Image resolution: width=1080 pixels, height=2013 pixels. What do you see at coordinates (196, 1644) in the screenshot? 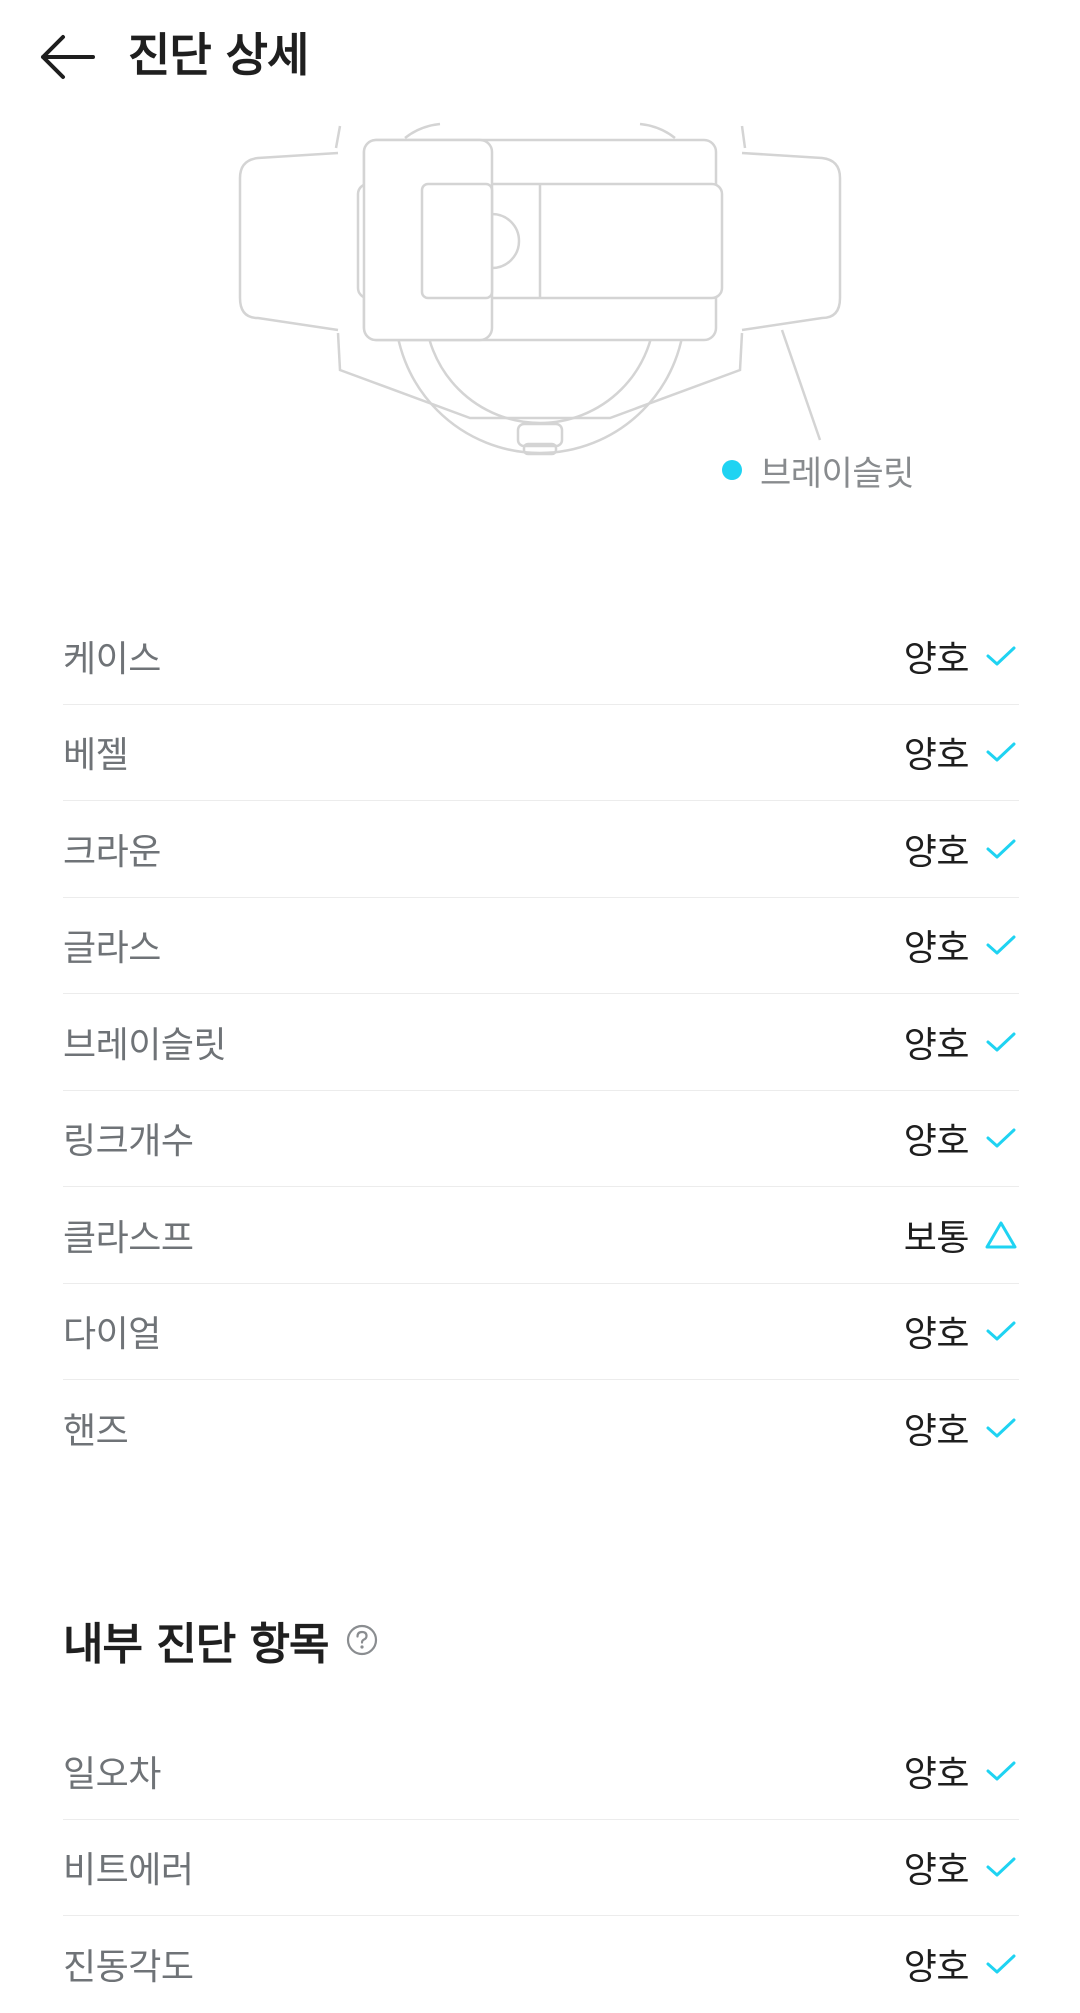
I see `section-title: 내부 진단 항목` at bounding box center [196, 1644].